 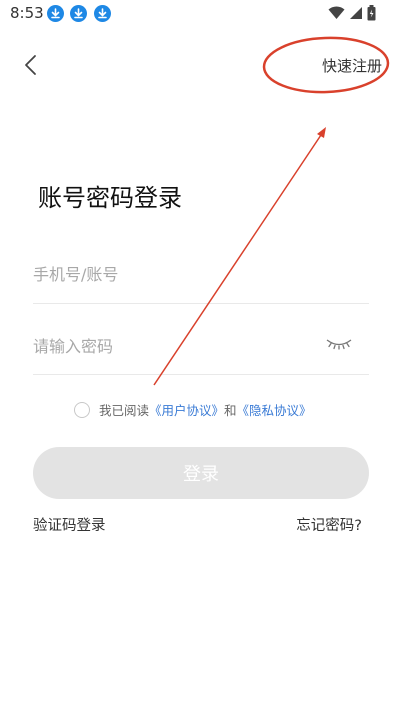 I want to click on signal-icon, so click(x=356, y=13).